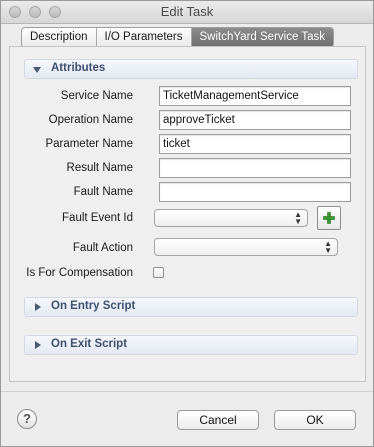  I want to click on result-name-label: Result Name, so click(99, 168).